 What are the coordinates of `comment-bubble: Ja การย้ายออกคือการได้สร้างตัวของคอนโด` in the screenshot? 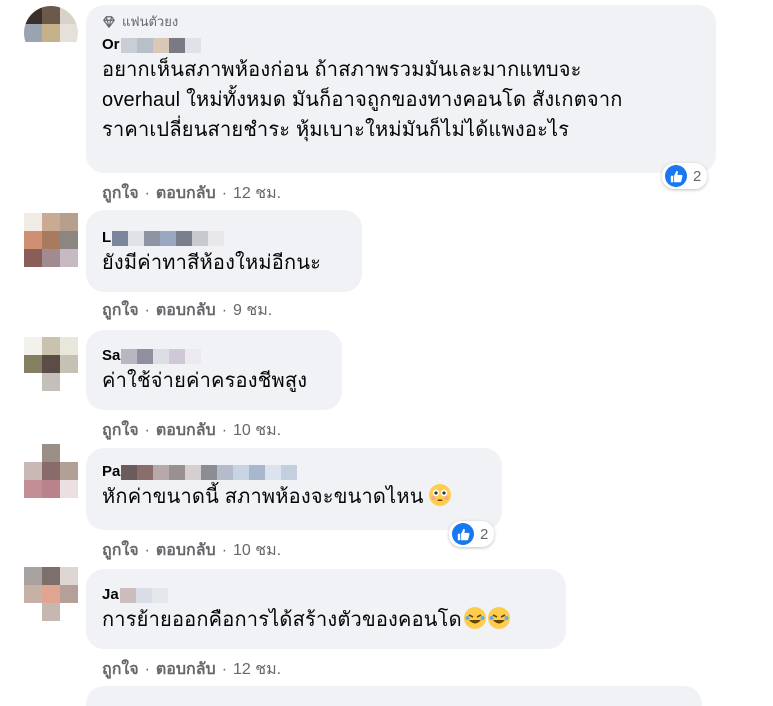 It's located at (326, 609).